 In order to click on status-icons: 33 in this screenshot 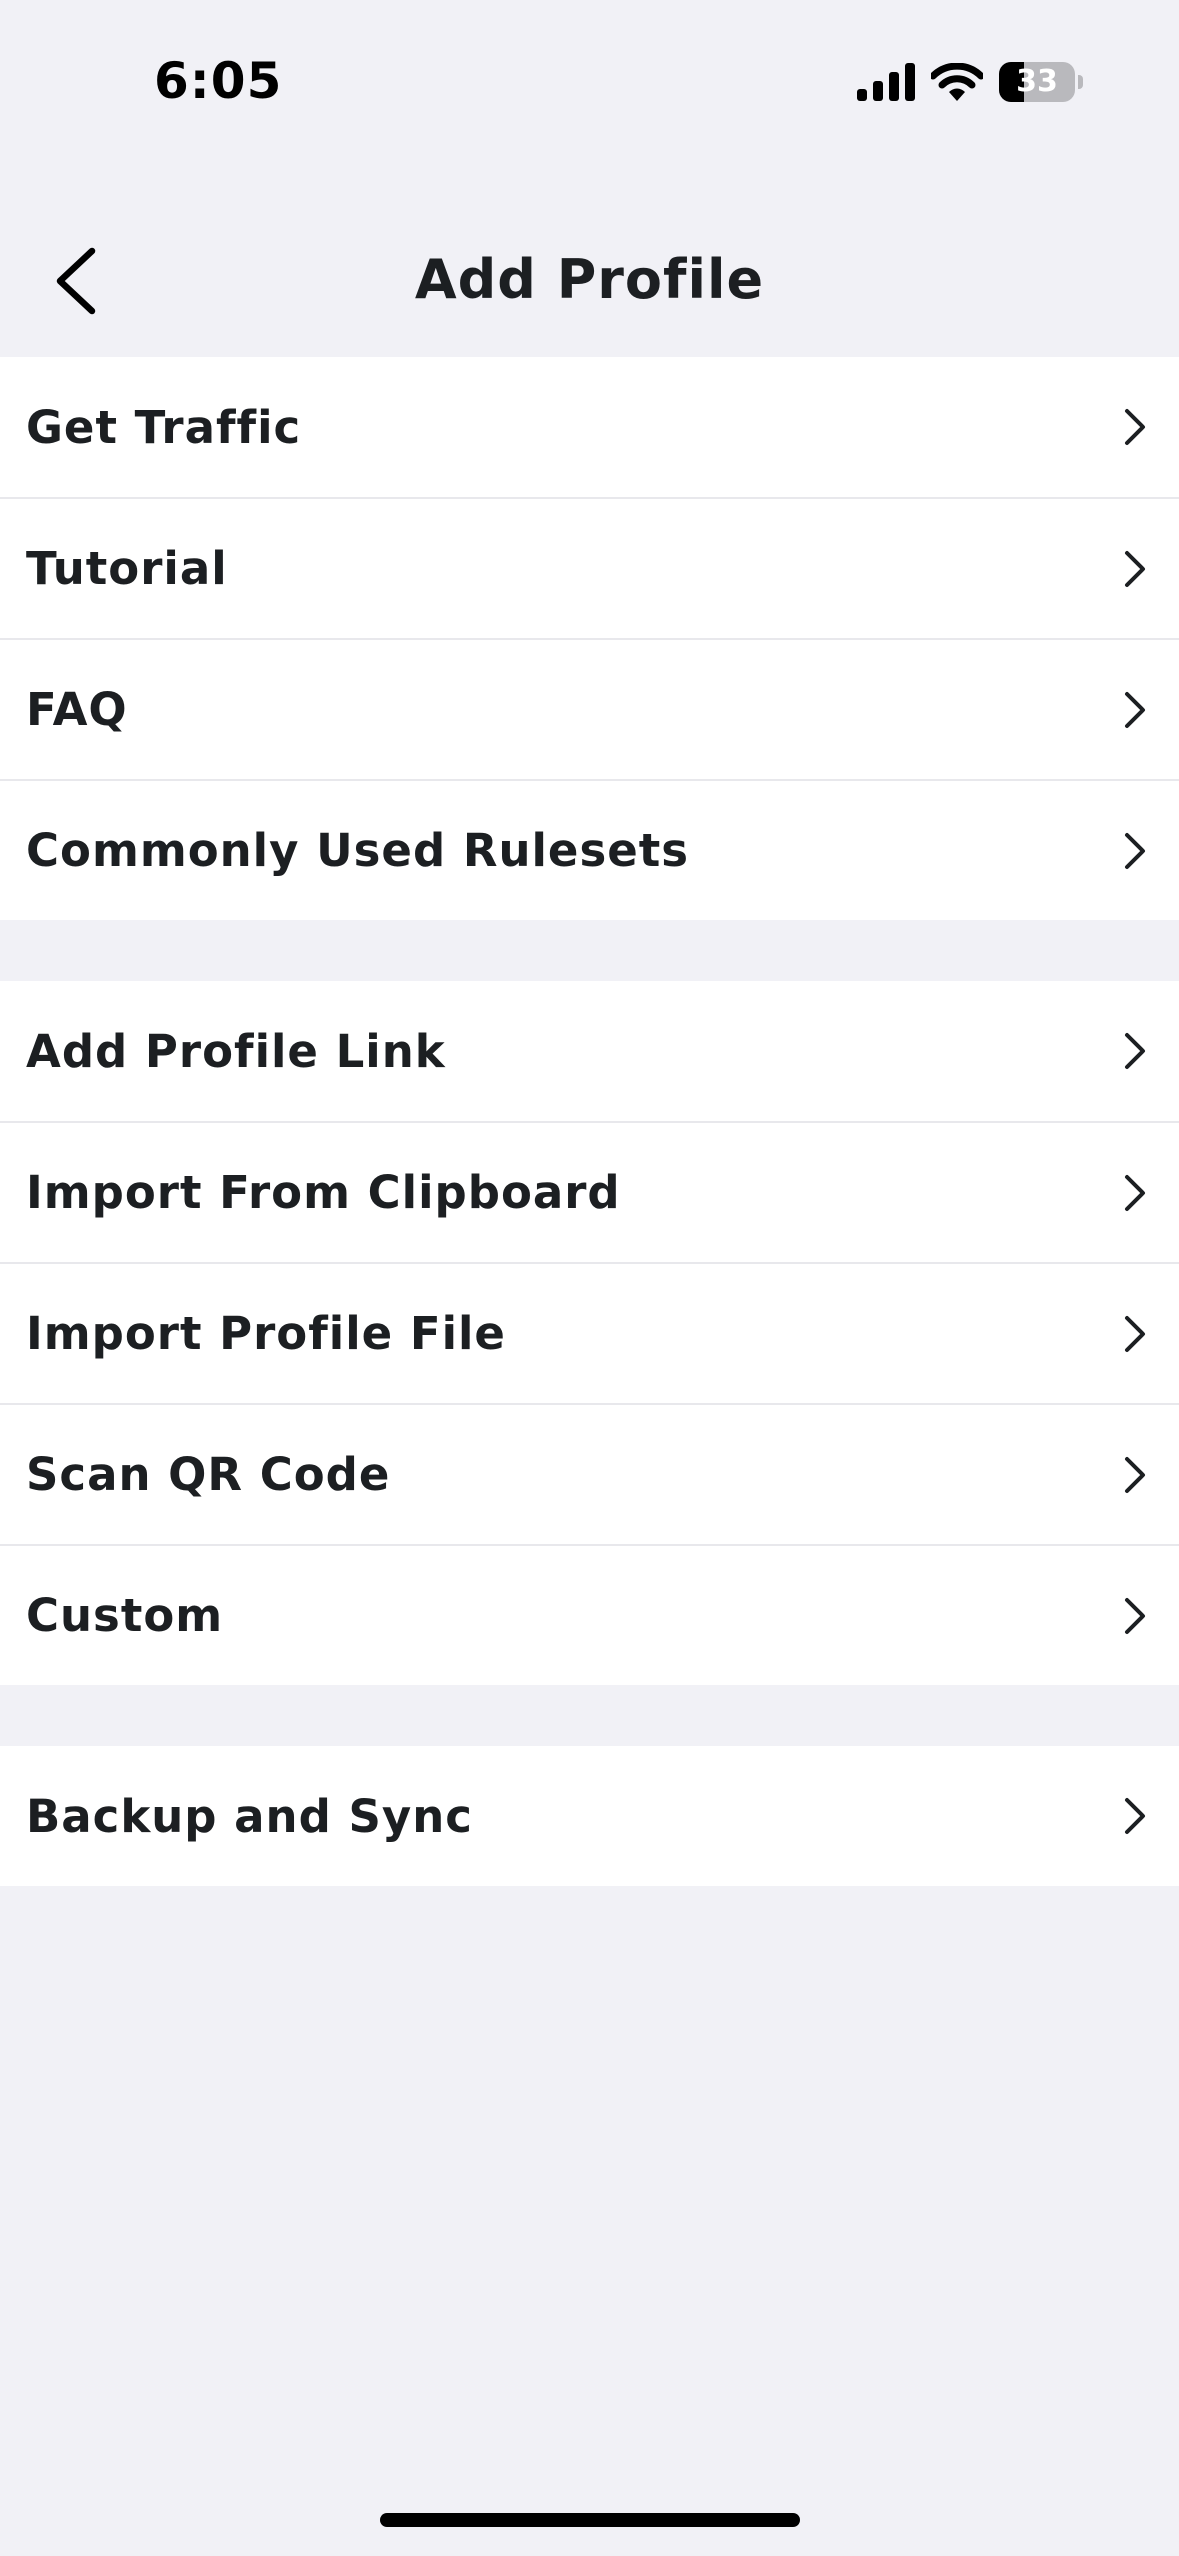, I will do `click(970, 82)`.